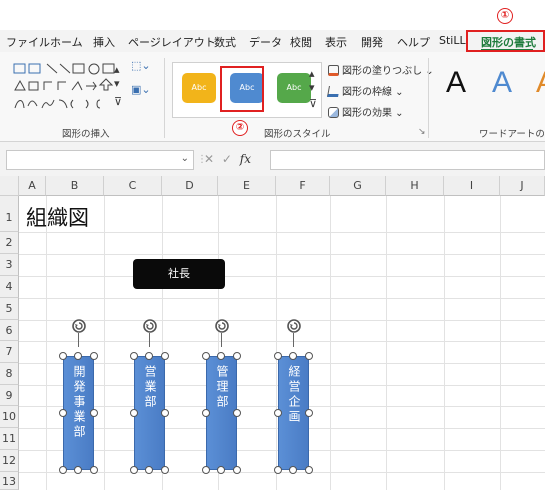 The width and height of the screenshot is (545, 490). I want to click on dialog-launcher-icon: ↘, so click(422, 132).